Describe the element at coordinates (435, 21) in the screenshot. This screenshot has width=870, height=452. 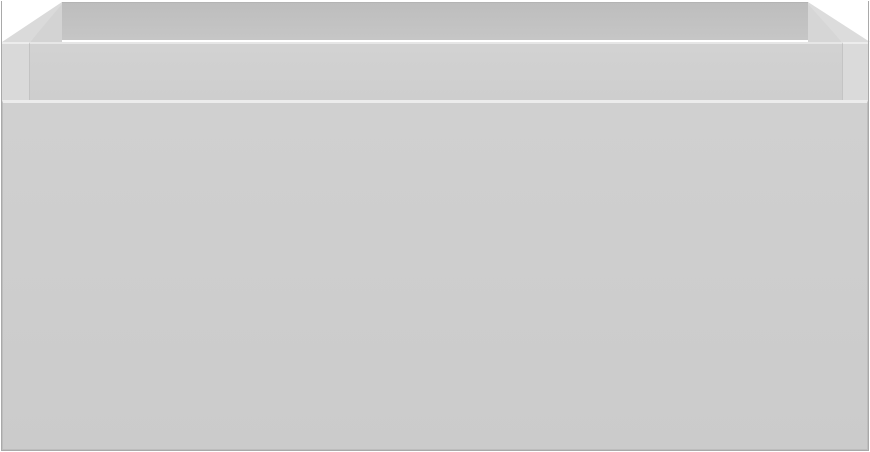
I see `inner-back-wall` at that location.